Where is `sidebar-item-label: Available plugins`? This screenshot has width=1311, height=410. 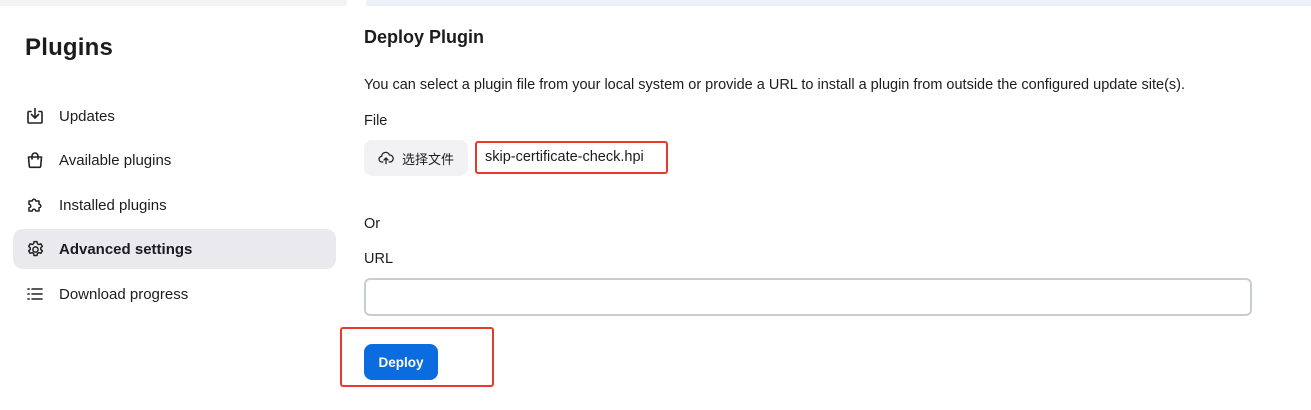 sidebar-item-label: Available plugins is located at coordinates (115, 160).